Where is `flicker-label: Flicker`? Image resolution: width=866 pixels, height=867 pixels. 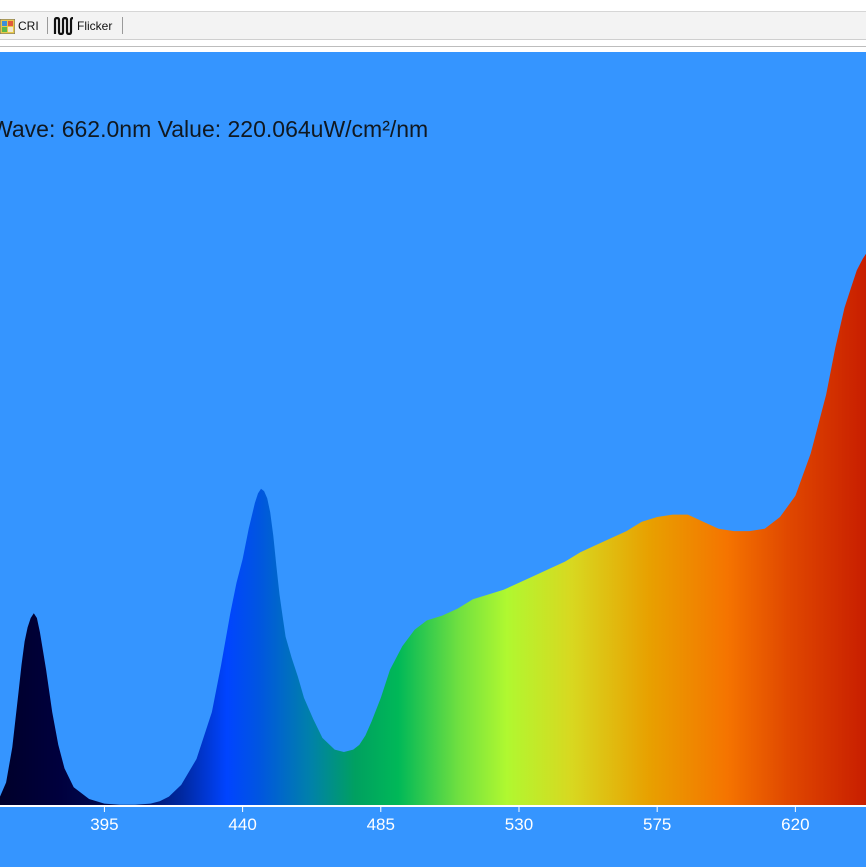 flicker-label: Flicker is located at coordinates (95, 26).